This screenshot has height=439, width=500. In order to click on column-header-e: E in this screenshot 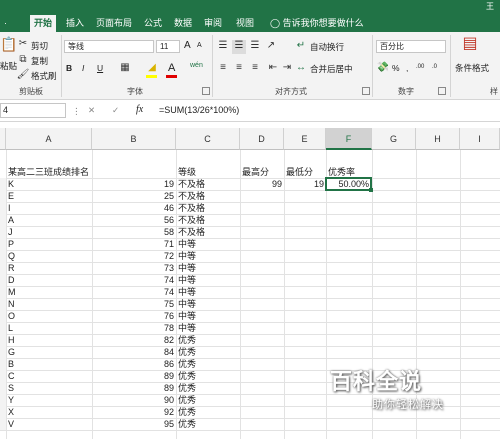, I will do `click(305, 139)`.